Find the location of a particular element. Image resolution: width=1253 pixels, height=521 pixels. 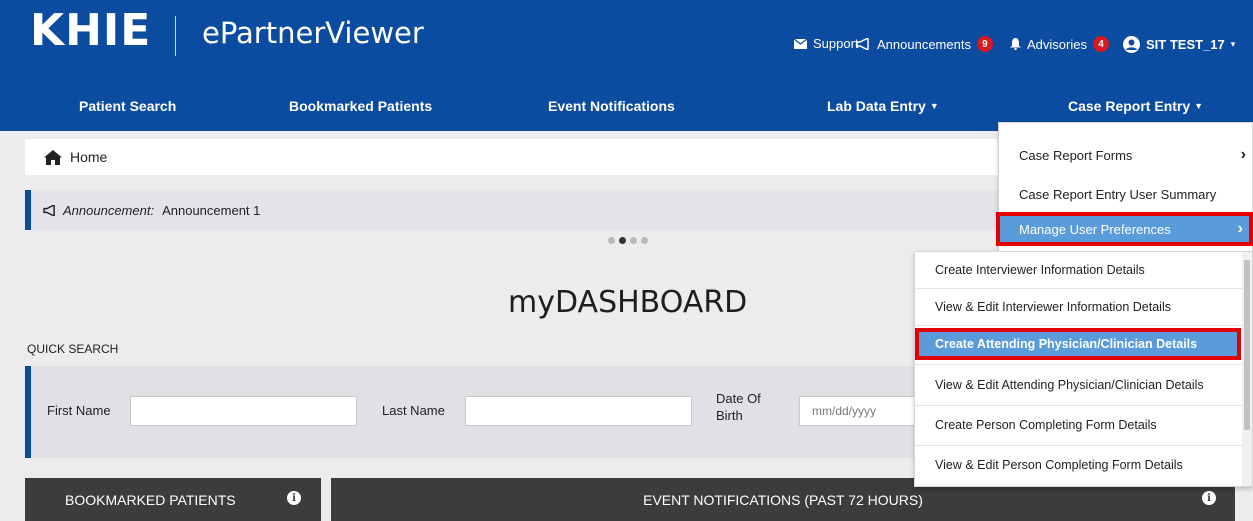

home-icon is located at coordinates (53, 157).